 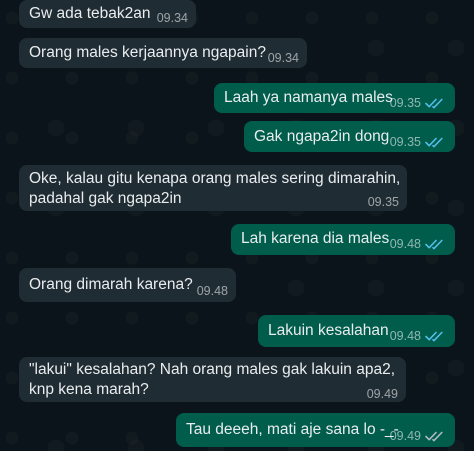 I want to click on message-text: Orang dimarah karena?, so click(x=111, y=284).